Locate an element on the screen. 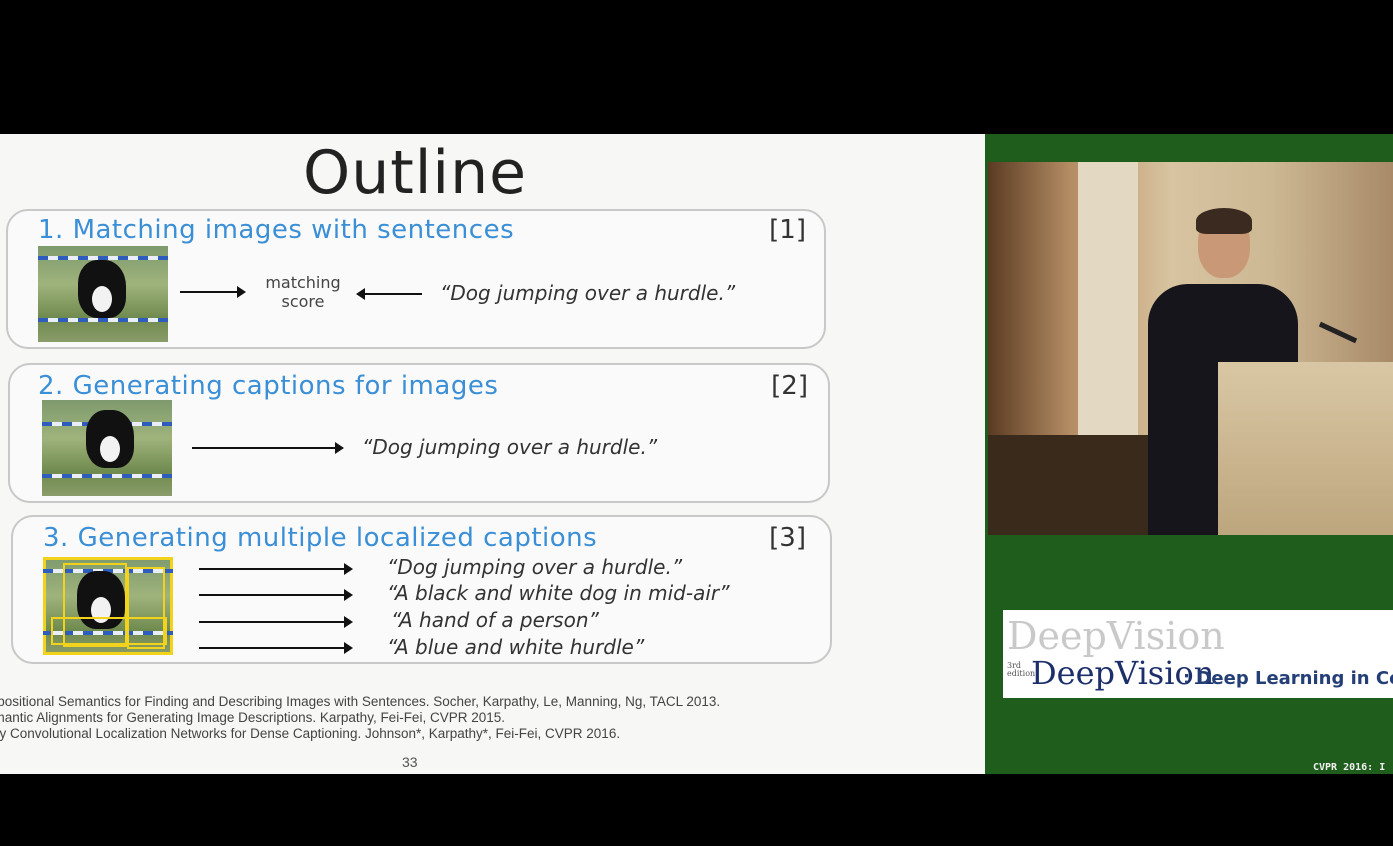  matching-label: matching is located at coordinates (303, 282).